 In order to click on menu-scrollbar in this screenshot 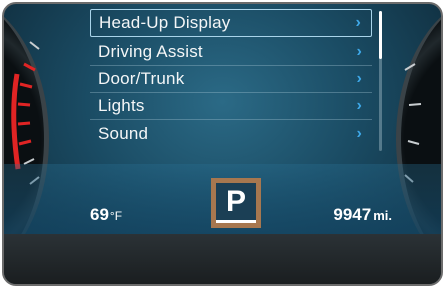, I will do `click(380, 81)`.